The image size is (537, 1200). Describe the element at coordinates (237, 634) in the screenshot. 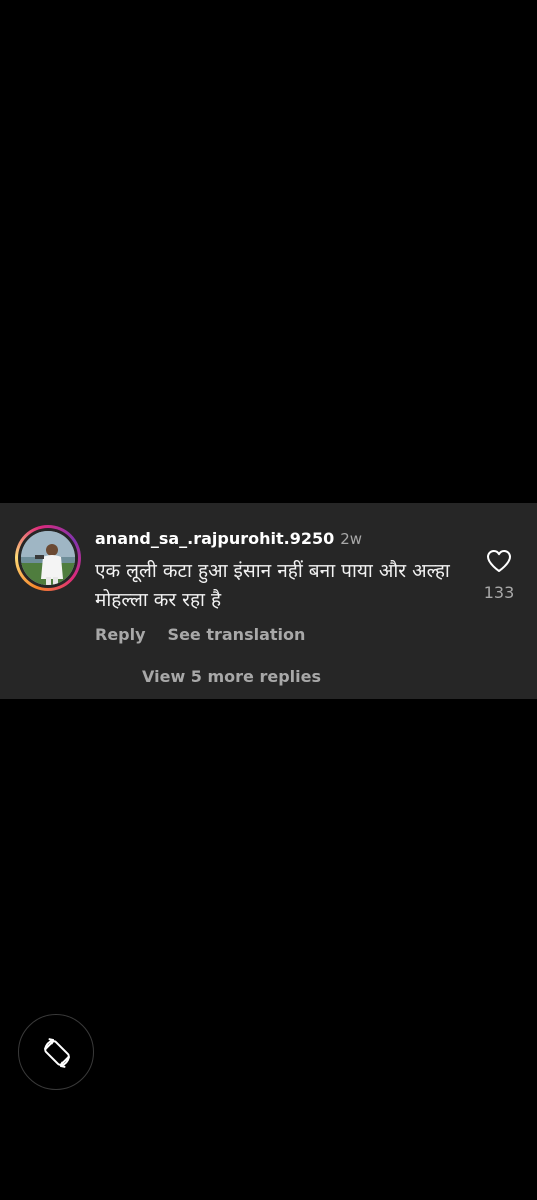

I see `see-translation-button: See translation` at that location.